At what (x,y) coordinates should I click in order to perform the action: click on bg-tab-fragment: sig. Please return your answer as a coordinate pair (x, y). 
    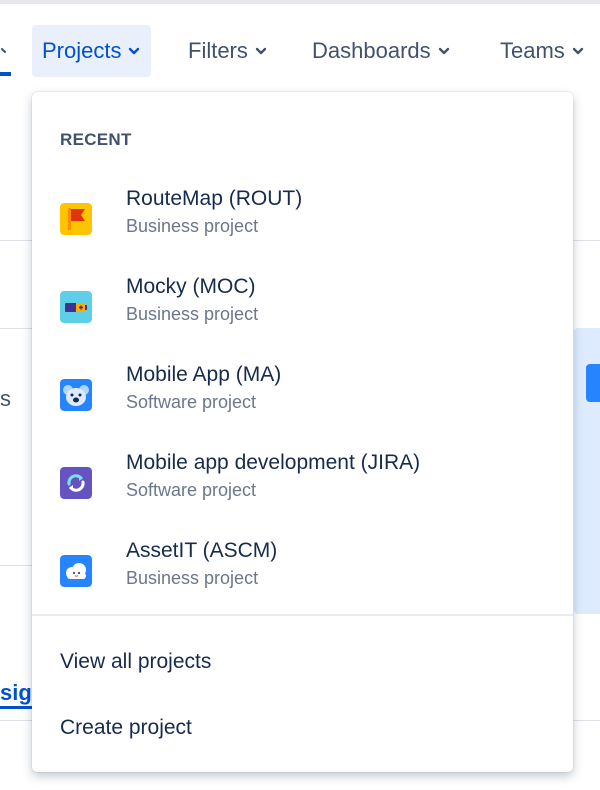
    Looking at the image, I should click on (16, 693).